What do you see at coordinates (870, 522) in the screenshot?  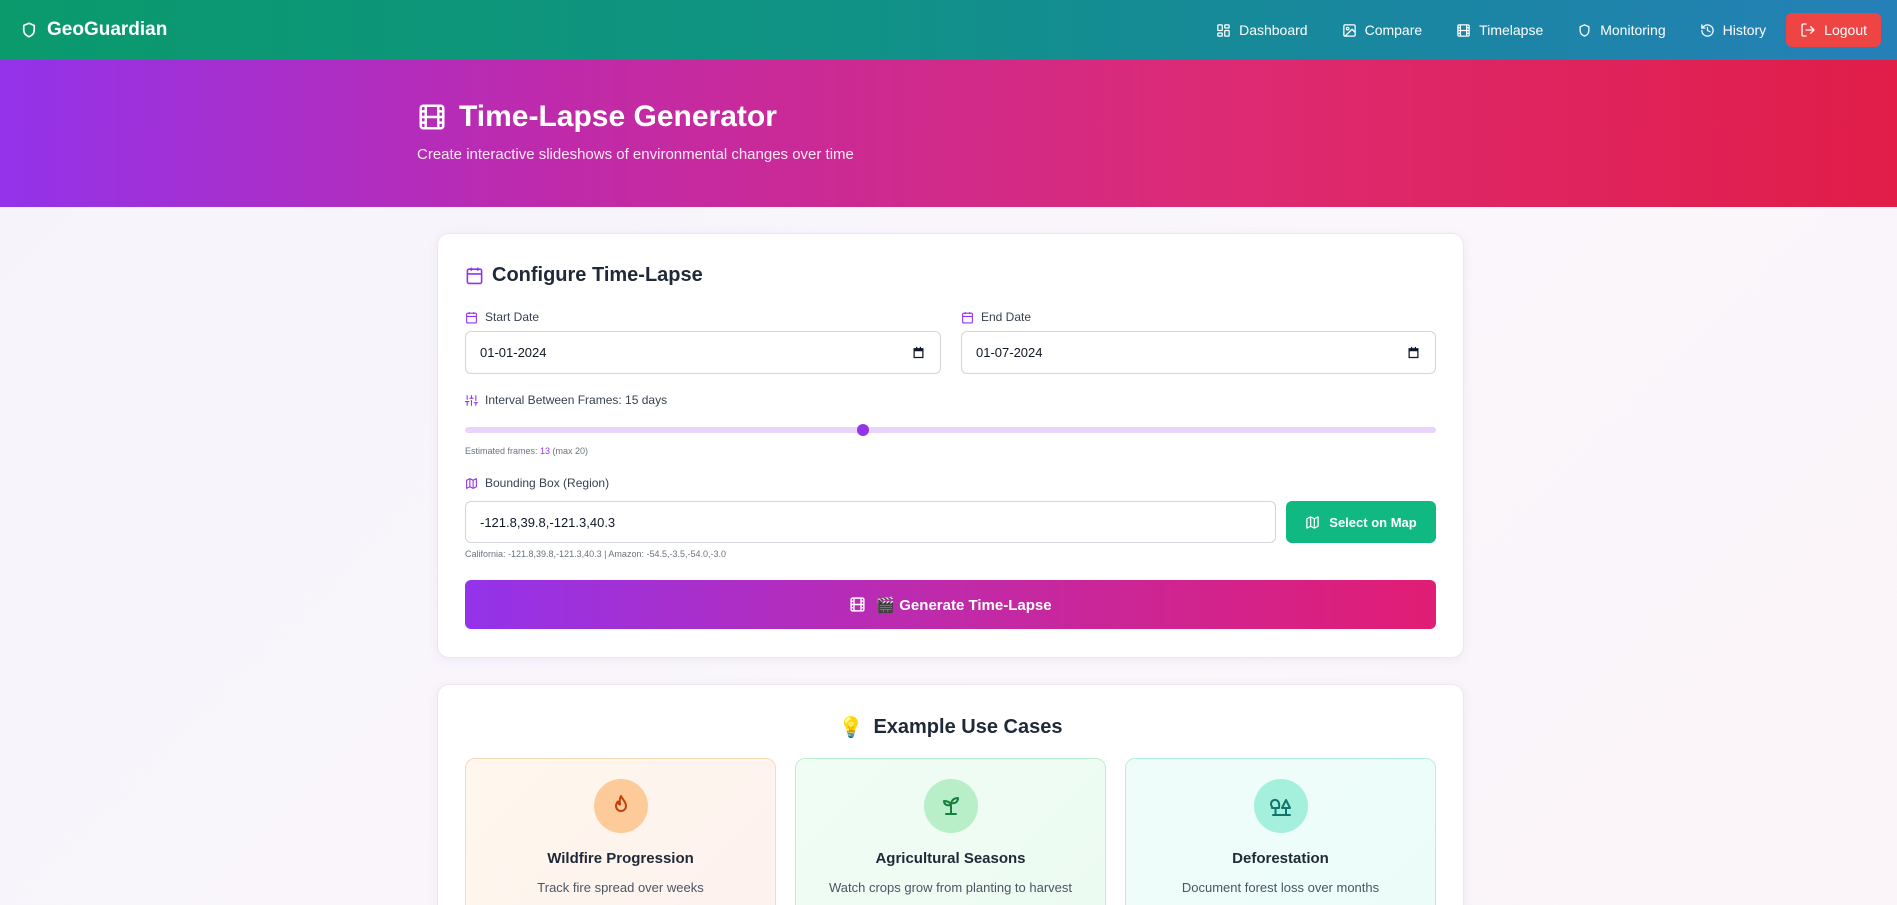 I see `bbox-input: -121.8,39.8,-121.3,40.3` at bounding box center [870, 522].